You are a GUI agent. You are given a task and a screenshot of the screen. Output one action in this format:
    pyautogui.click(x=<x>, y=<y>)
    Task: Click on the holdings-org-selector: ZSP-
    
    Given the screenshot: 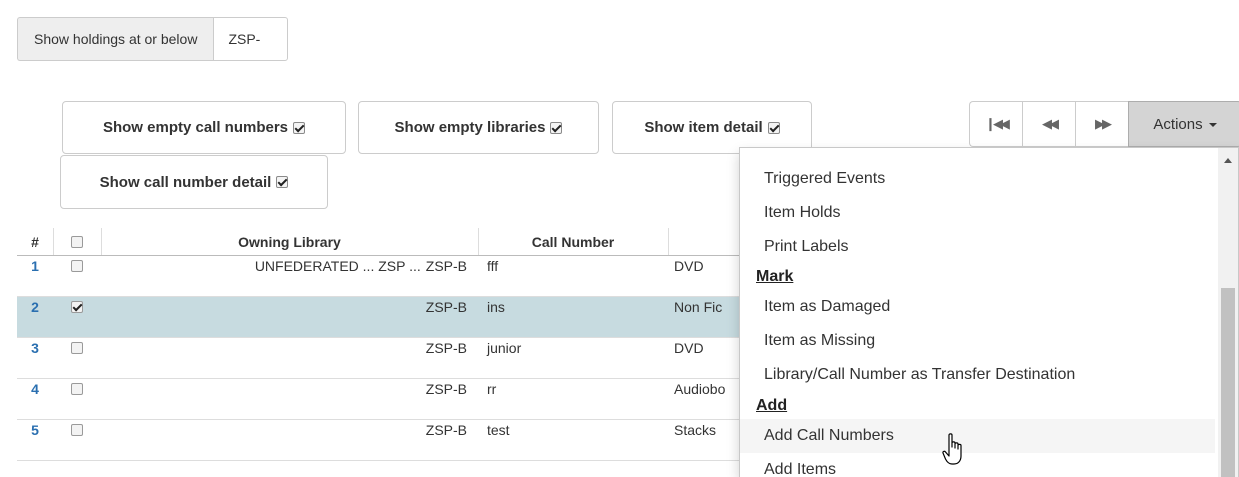 What is the action you would take?
    pyautogui.click(x=251, y=39)
    